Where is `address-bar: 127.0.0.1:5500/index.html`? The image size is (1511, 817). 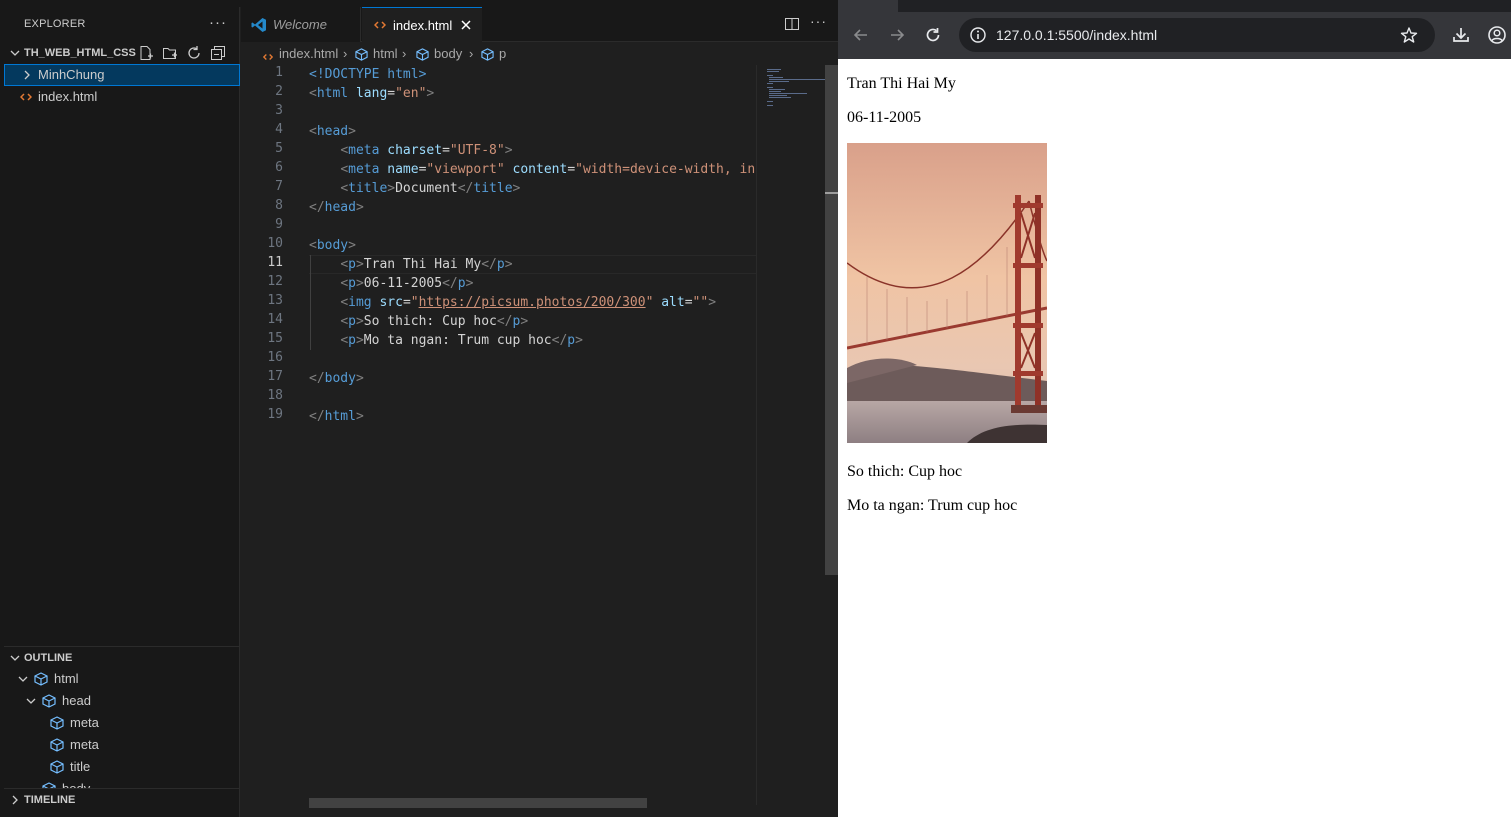 address-bar: 127.0.0.1:5500/index.html is located at coordinates (1197, 35).